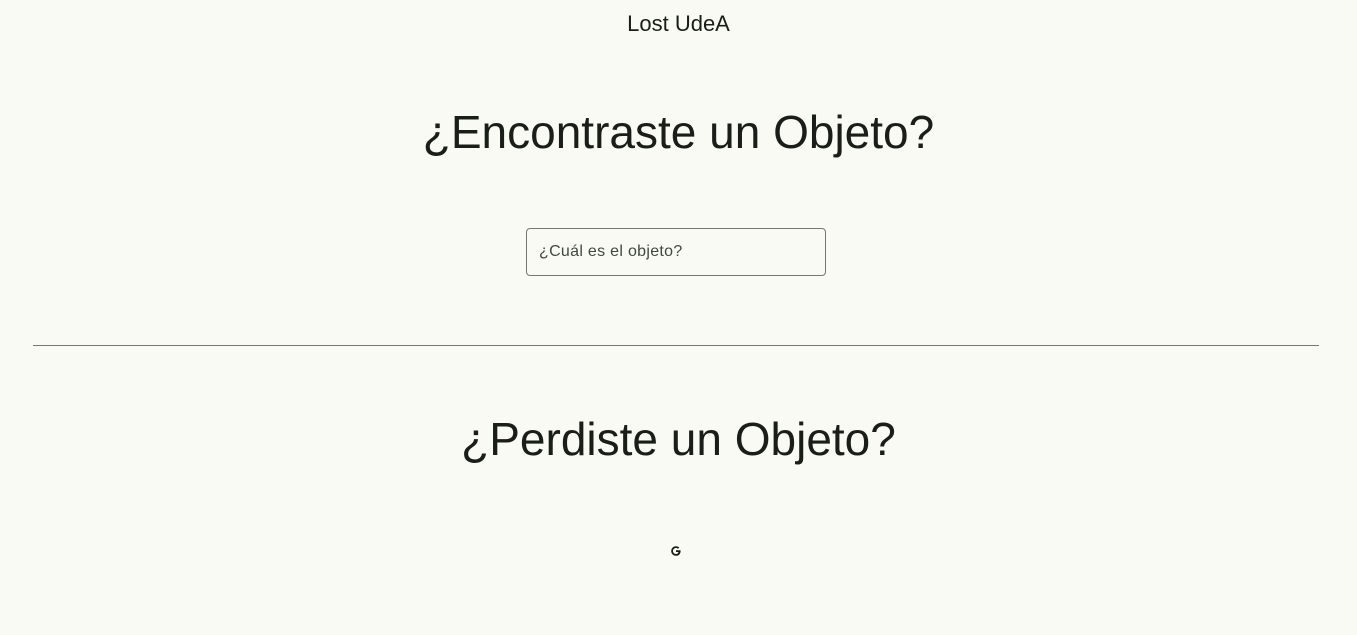 The image size is (1357, 635). I want to click on object-search-field, so click(676, 252).